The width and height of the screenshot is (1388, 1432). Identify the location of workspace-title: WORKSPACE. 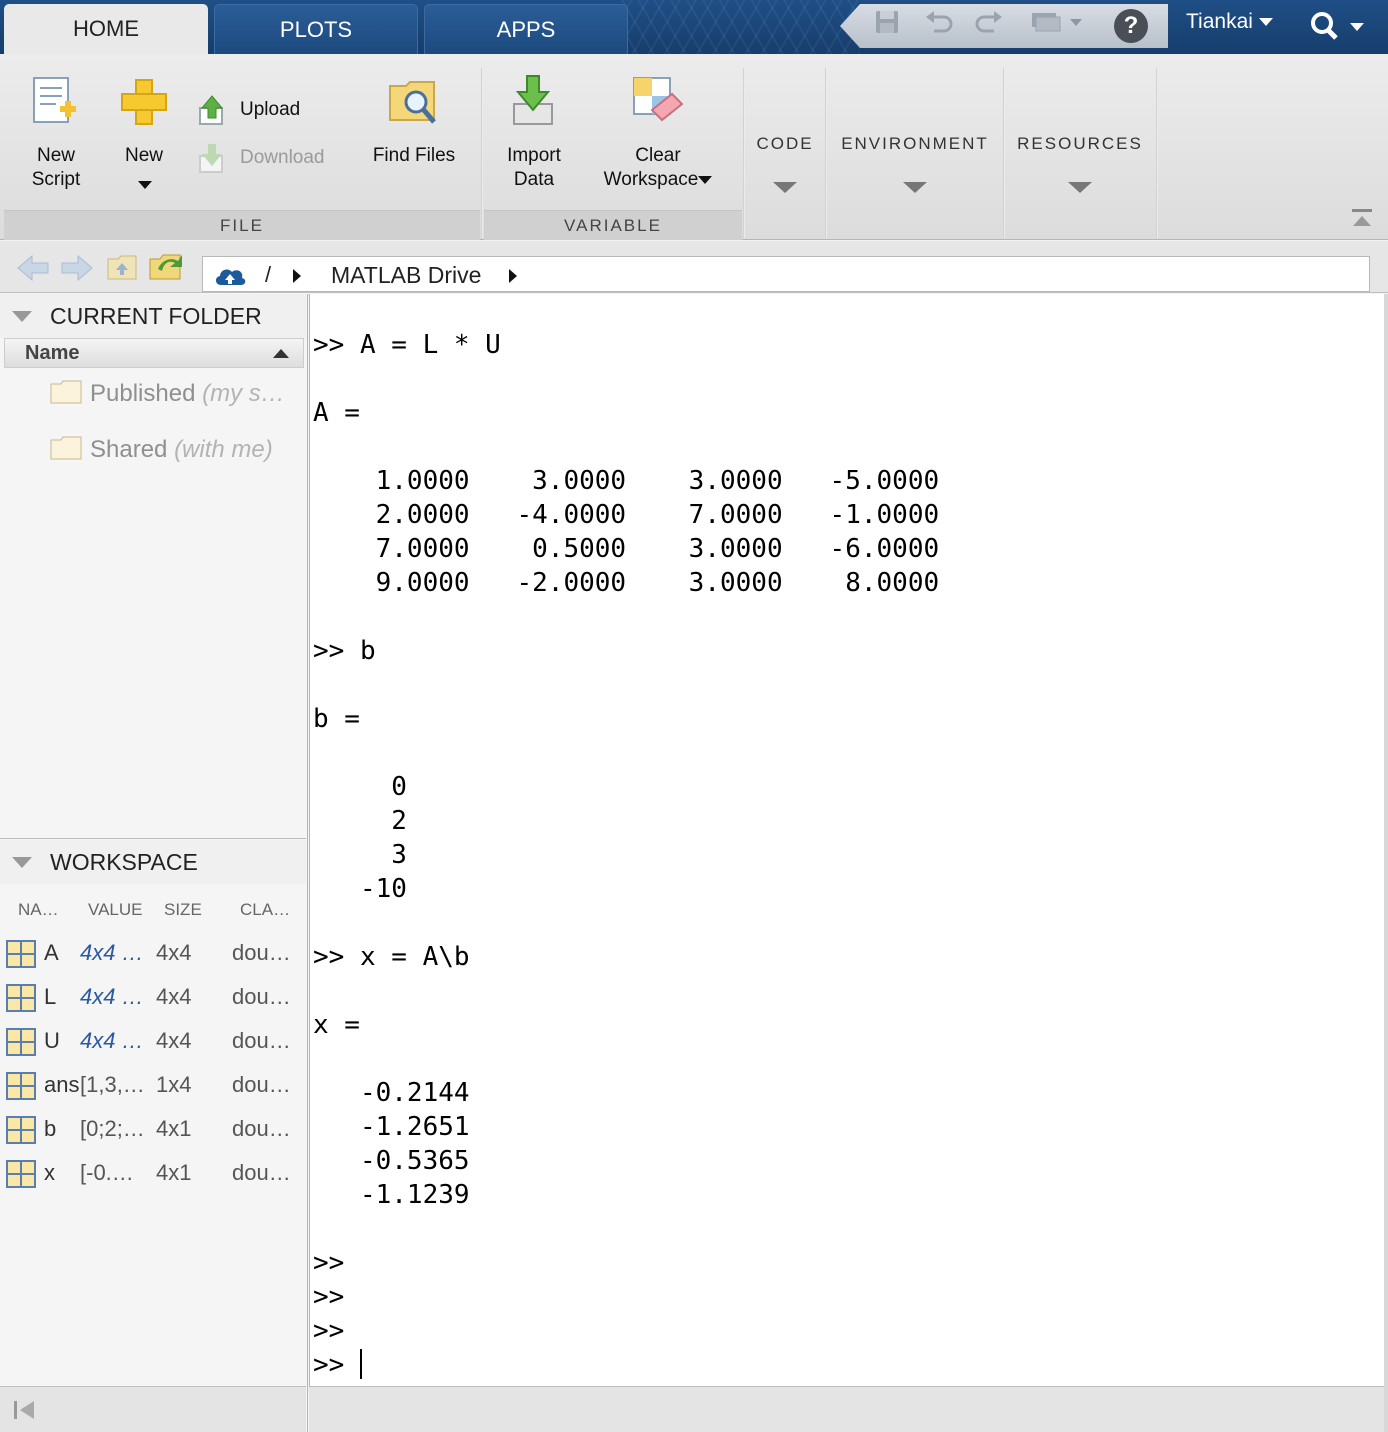
(124, 862).